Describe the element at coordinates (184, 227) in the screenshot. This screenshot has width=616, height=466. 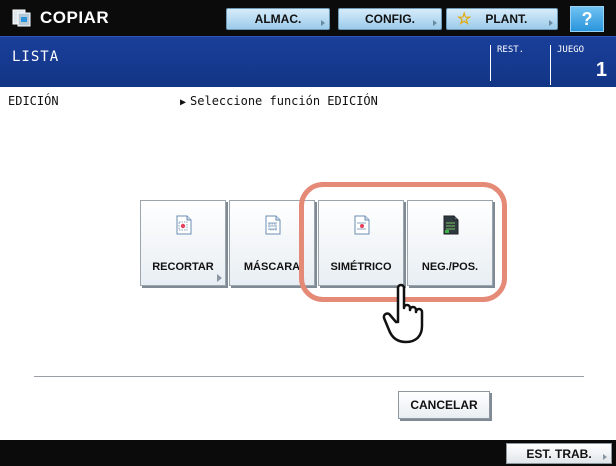
I see `crop-document-icon` at that location.